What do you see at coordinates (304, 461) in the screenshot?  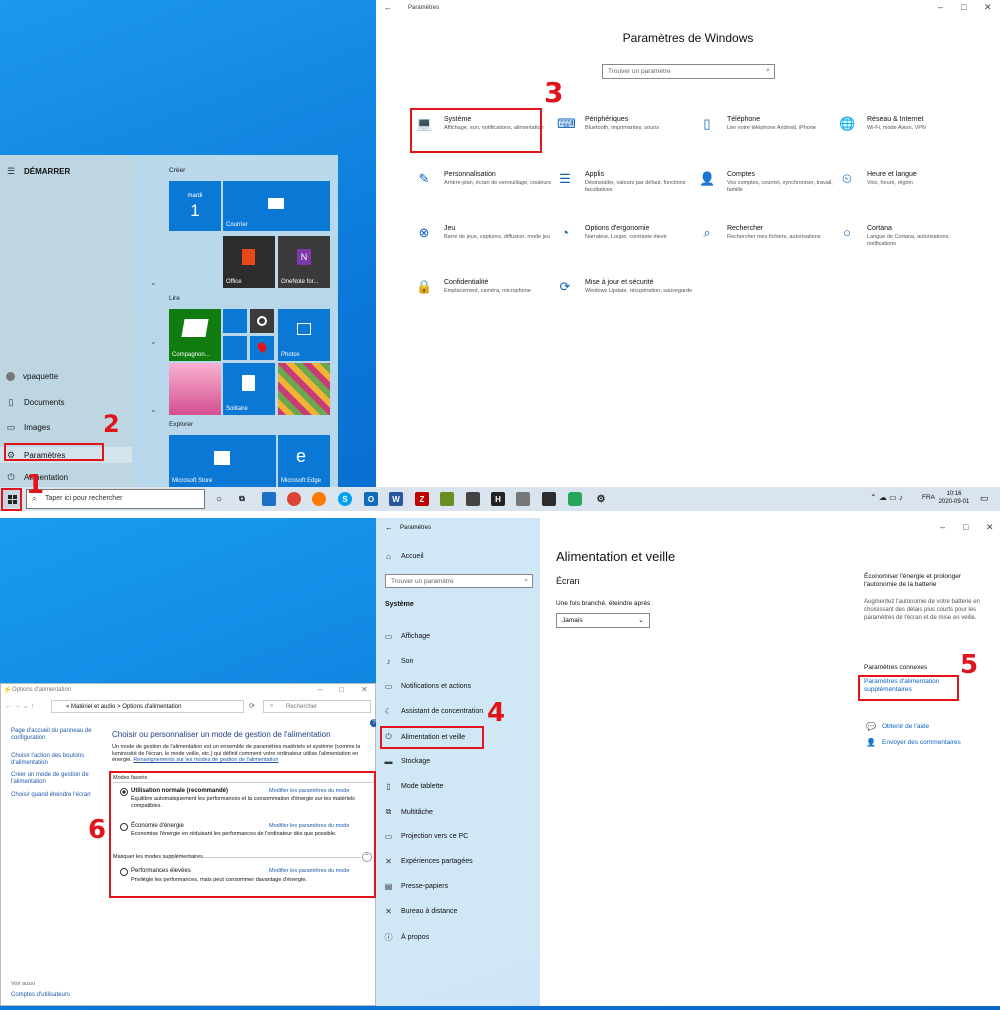 I see `tile-edge: e Microsoft Edge` at bounding box center [304, 461].